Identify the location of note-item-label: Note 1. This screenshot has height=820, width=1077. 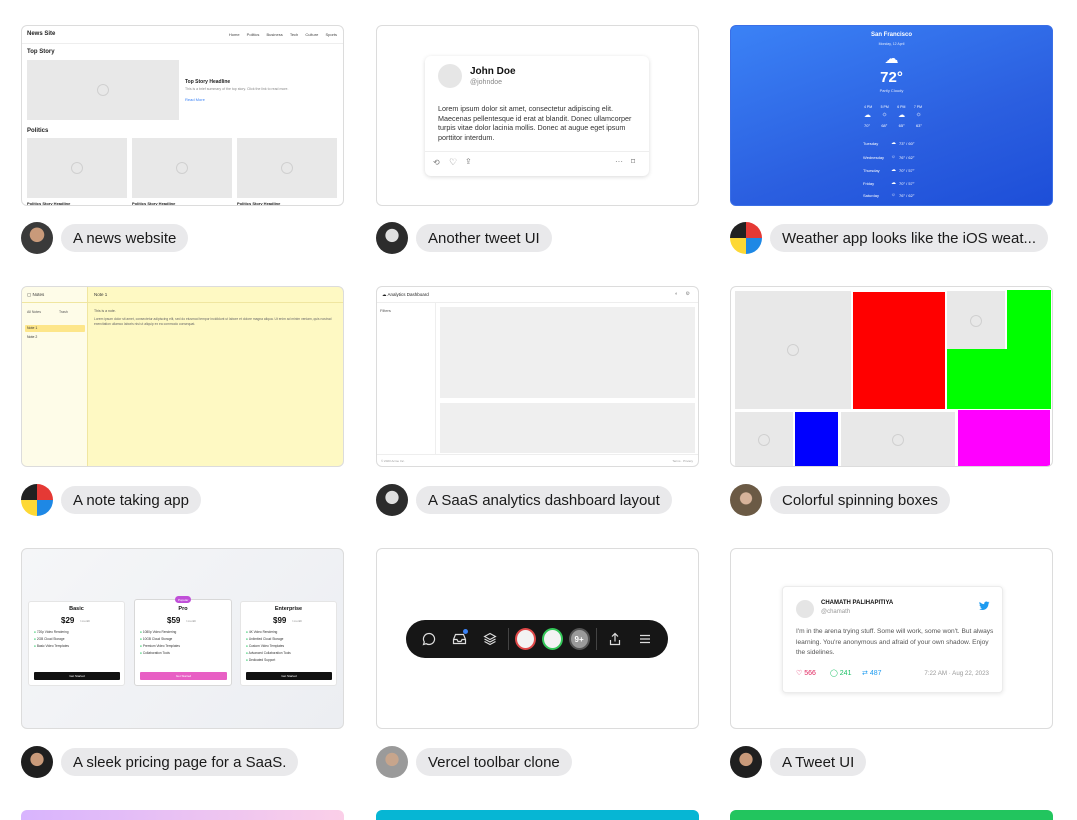
(32, 328).